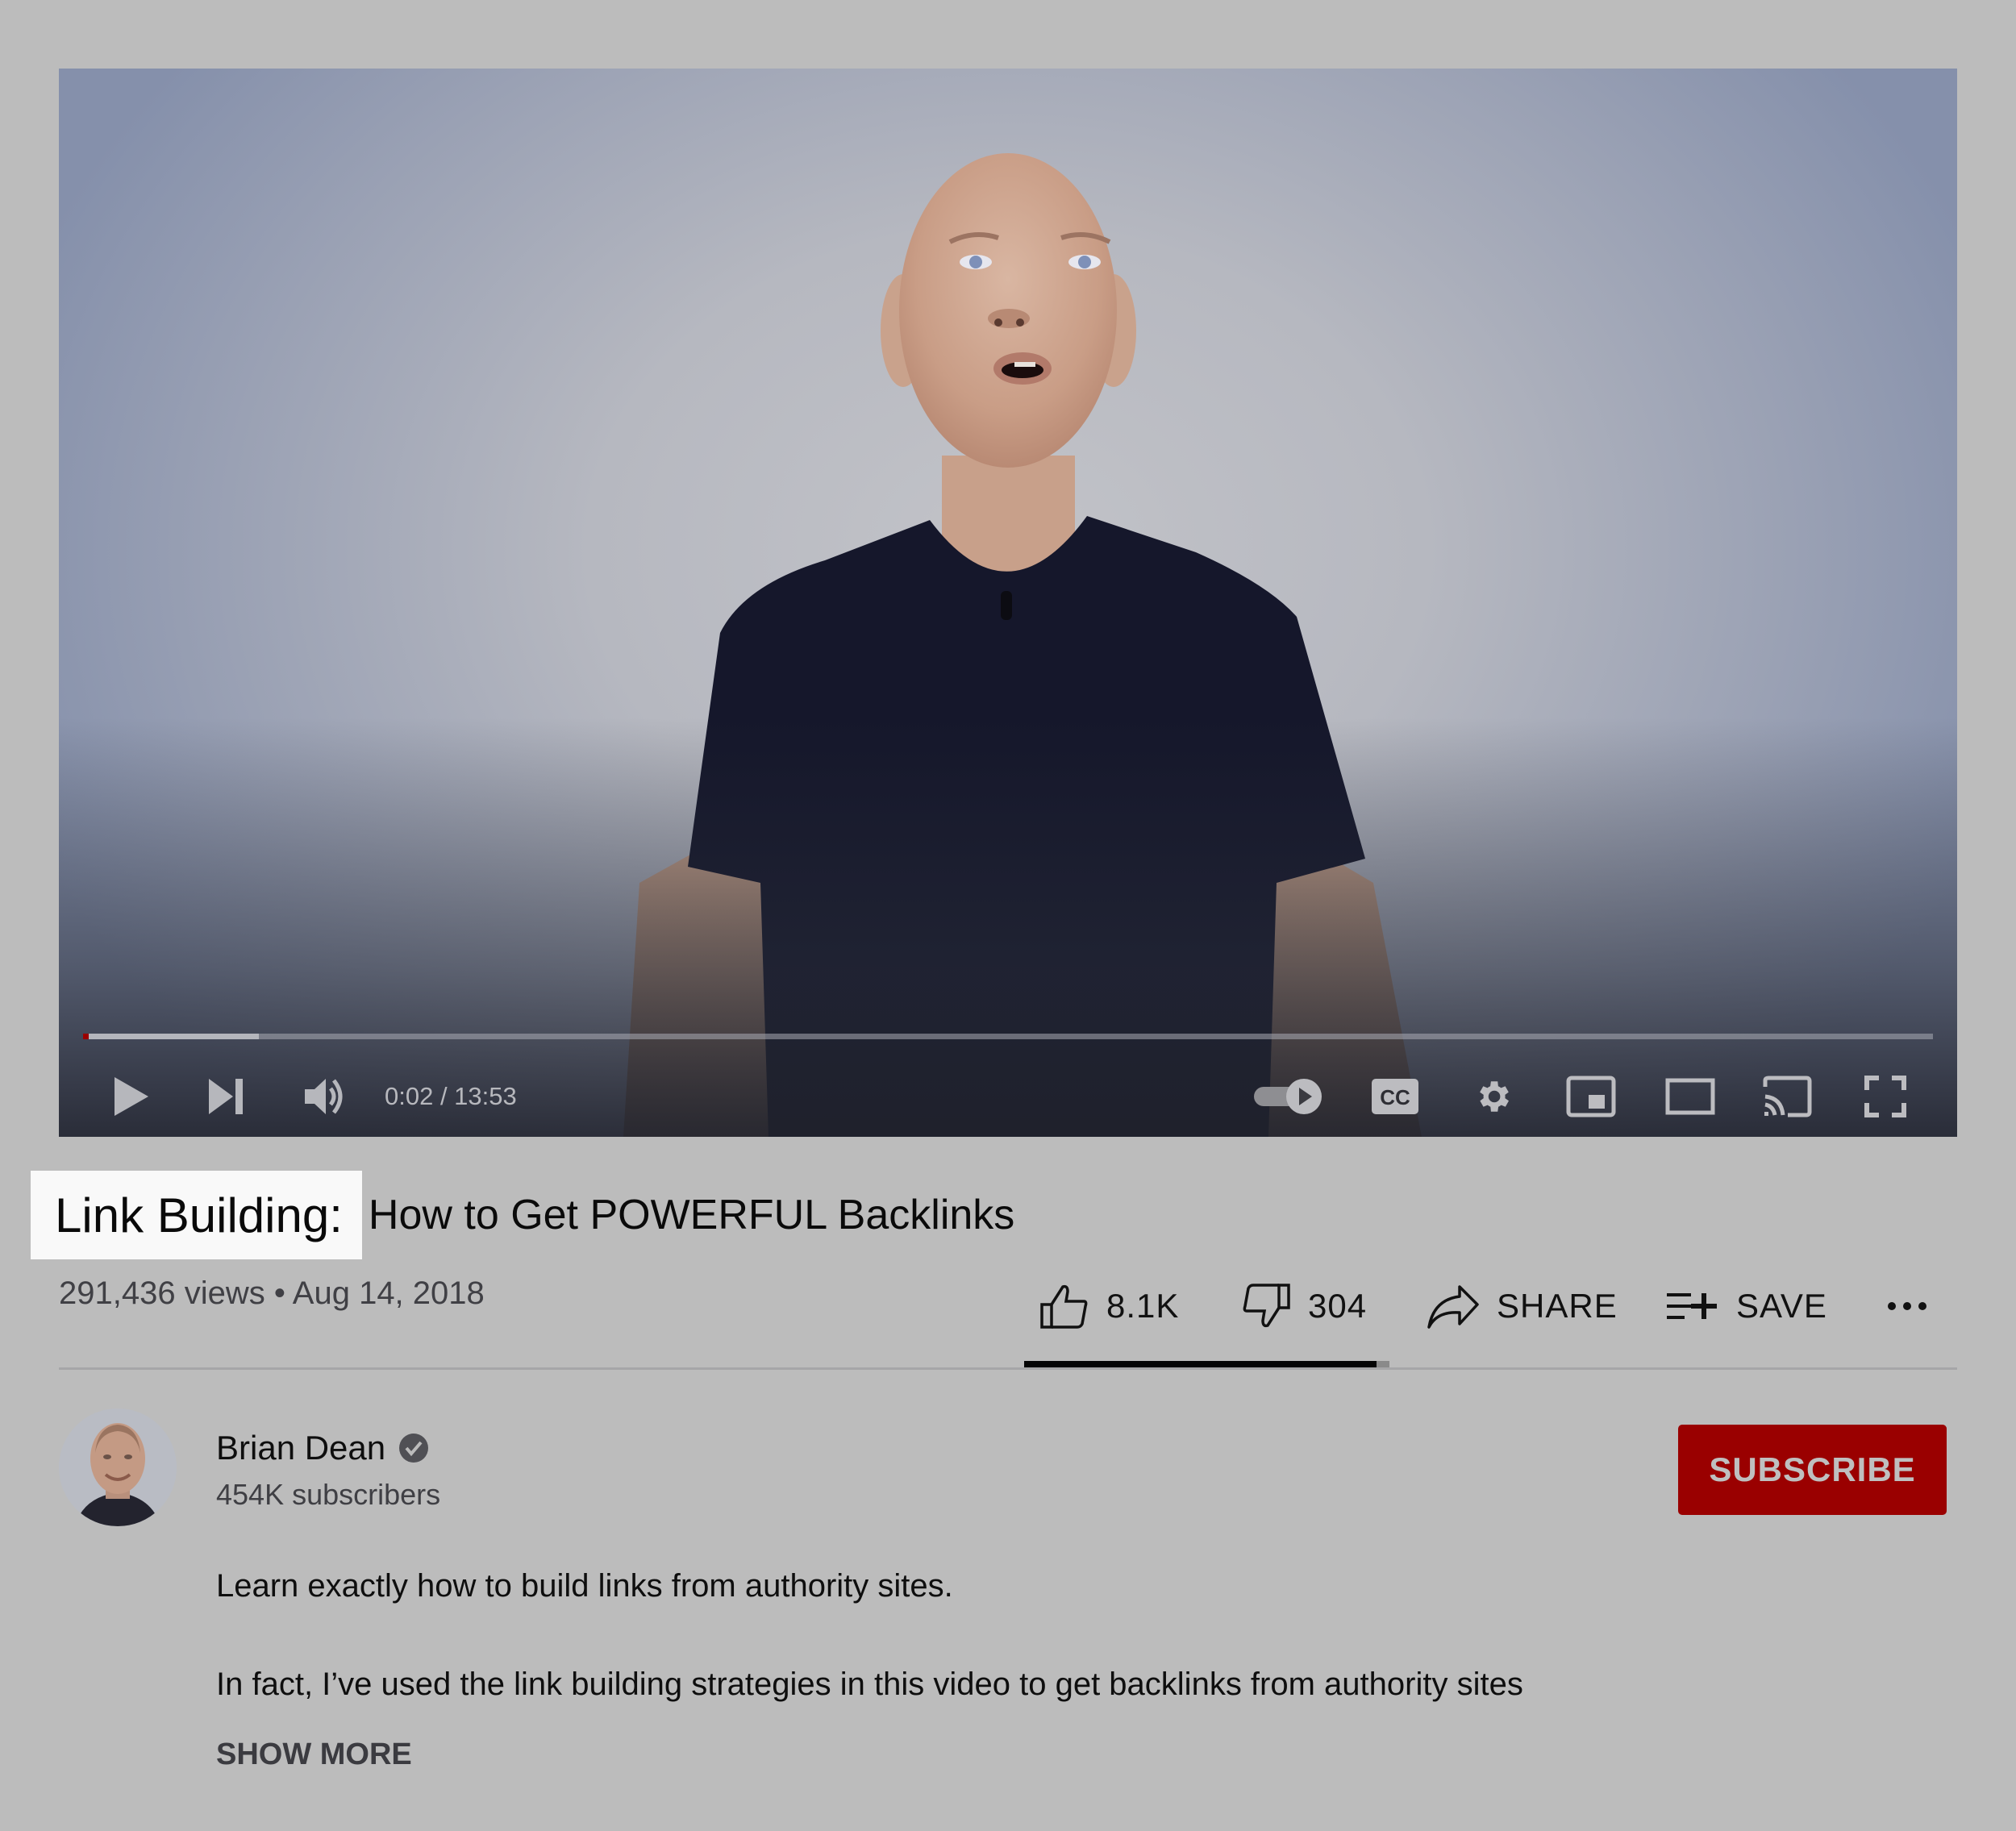  I want to click on view-count: 291,436 views, so click(162, 1293).